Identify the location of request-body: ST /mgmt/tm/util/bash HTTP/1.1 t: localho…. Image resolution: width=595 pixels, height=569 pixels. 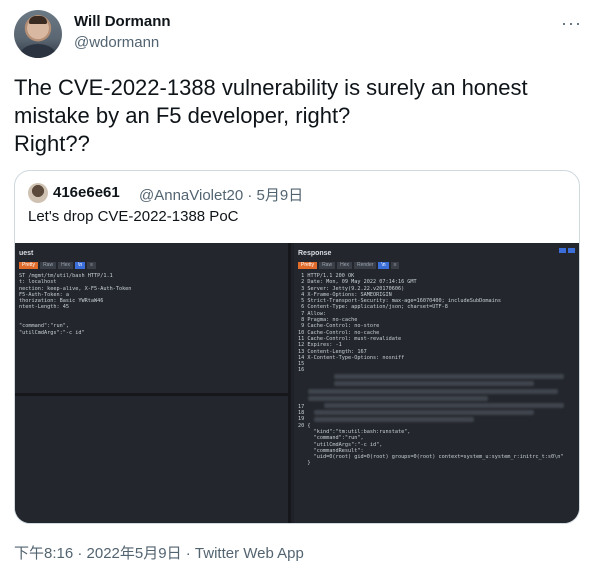
(75, 304).